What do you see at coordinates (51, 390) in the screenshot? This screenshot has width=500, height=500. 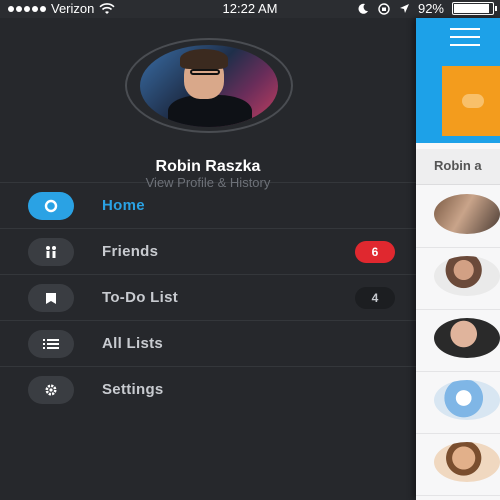 I see `gear-icon` at bounding box center [51, 390].